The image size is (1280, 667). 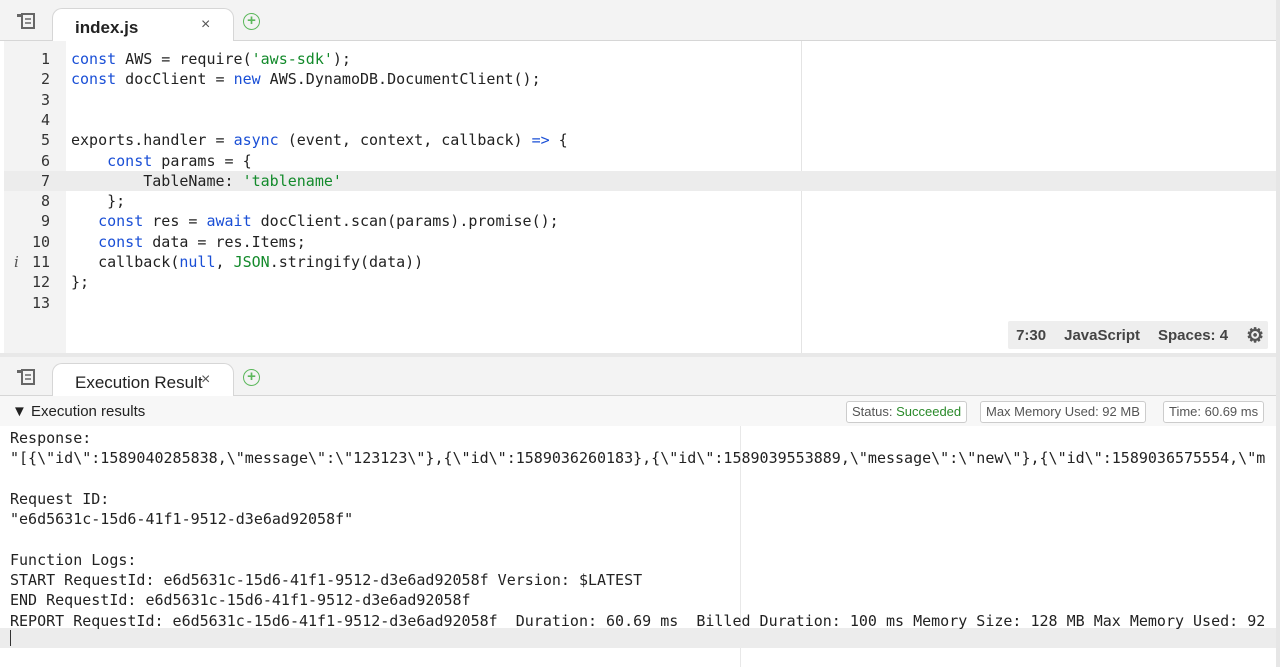 I want to click on code-text: const params = {, so click(x=161, y=161).